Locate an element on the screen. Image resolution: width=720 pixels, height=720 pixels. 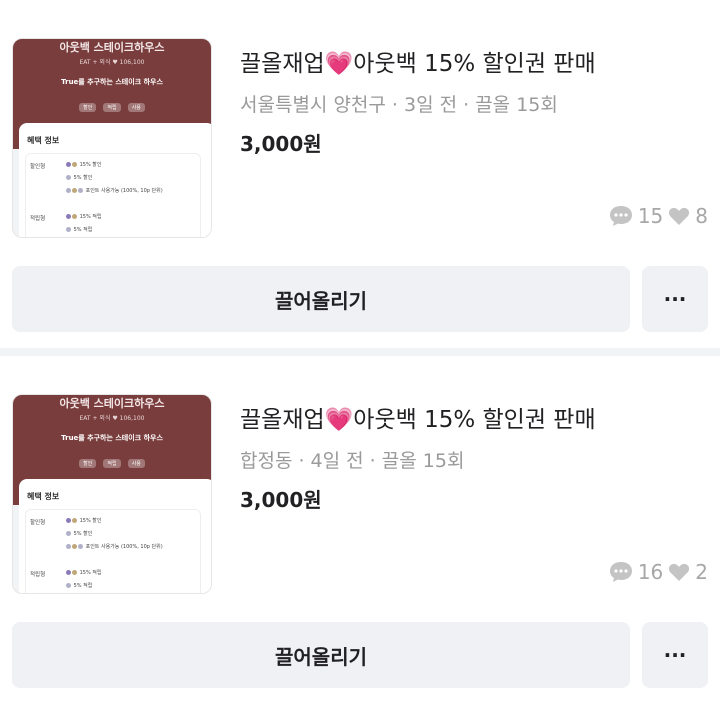
like-count: 8 is located at coordinates (701, 216).